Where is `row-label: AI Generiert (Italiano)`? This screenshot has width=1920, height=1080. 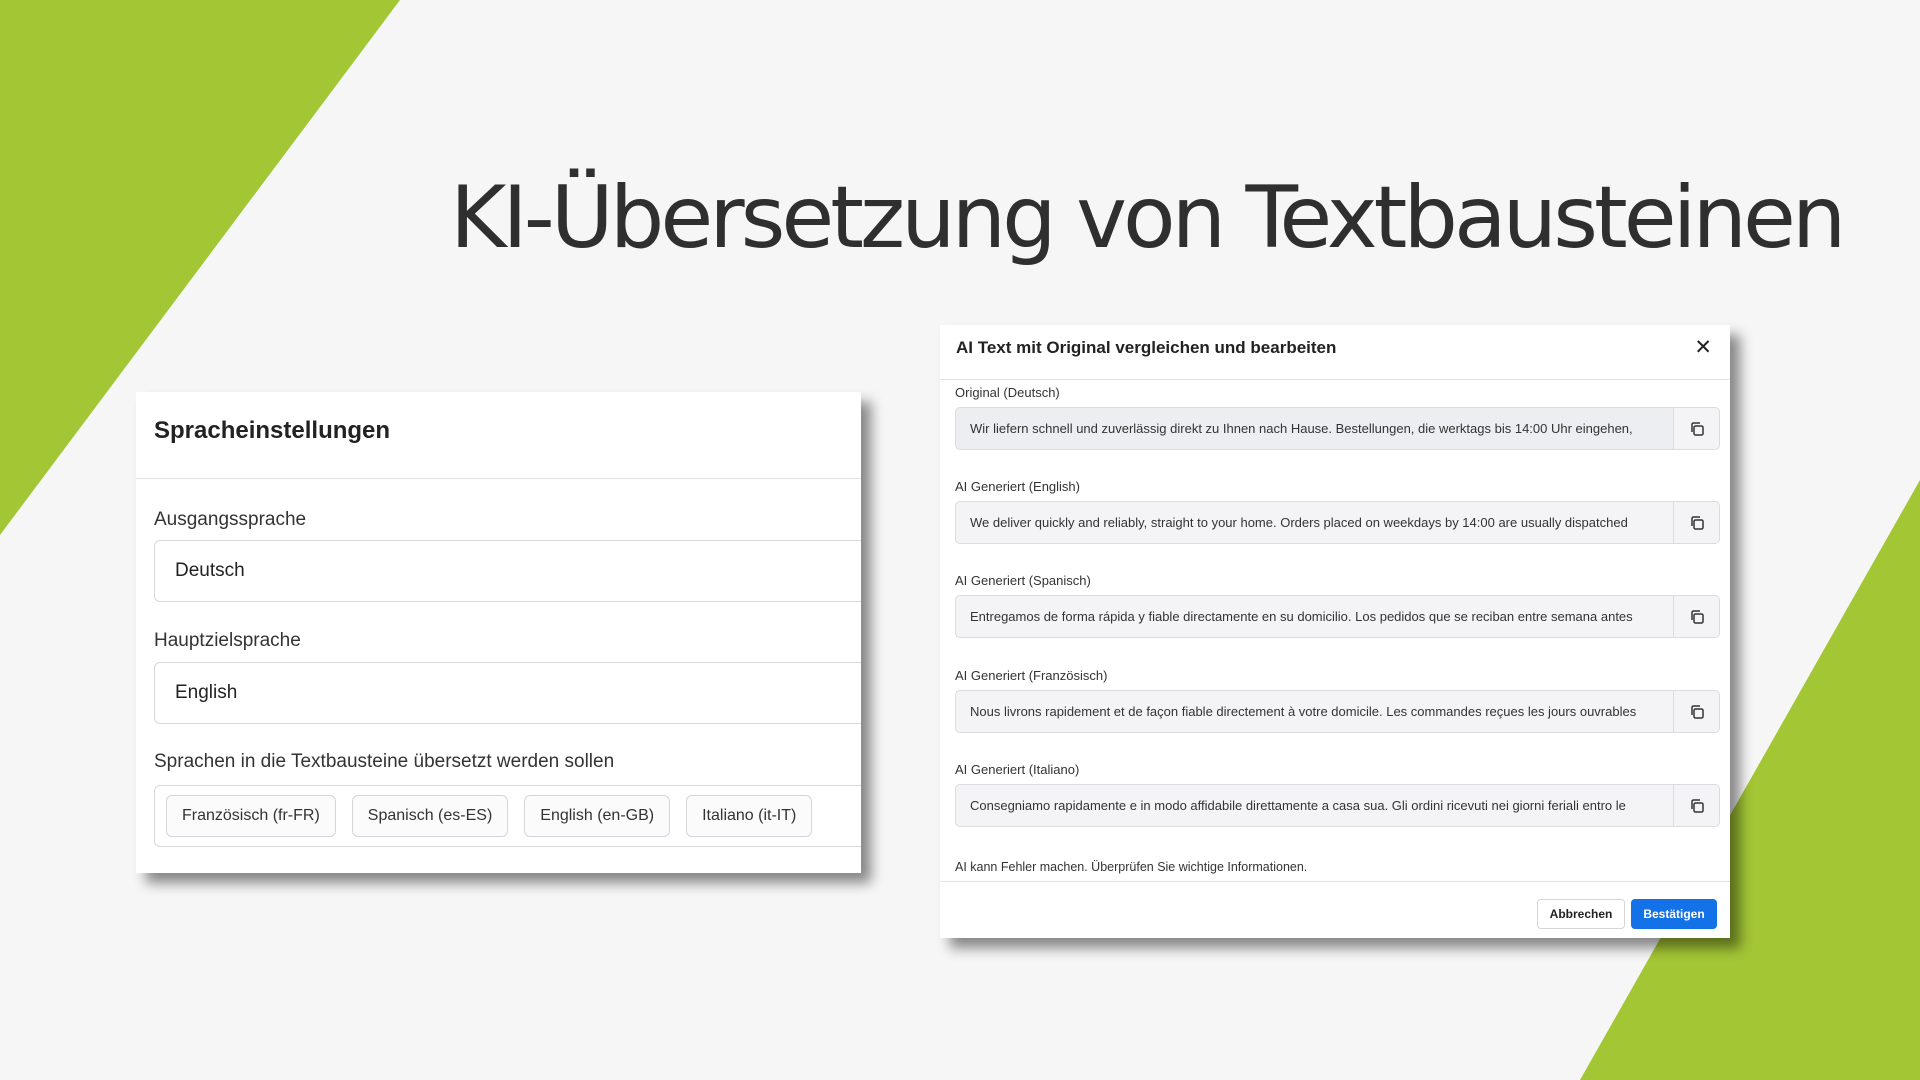 row-label: AI Generiert (Italiano) is located at coordinates (1017, 769).